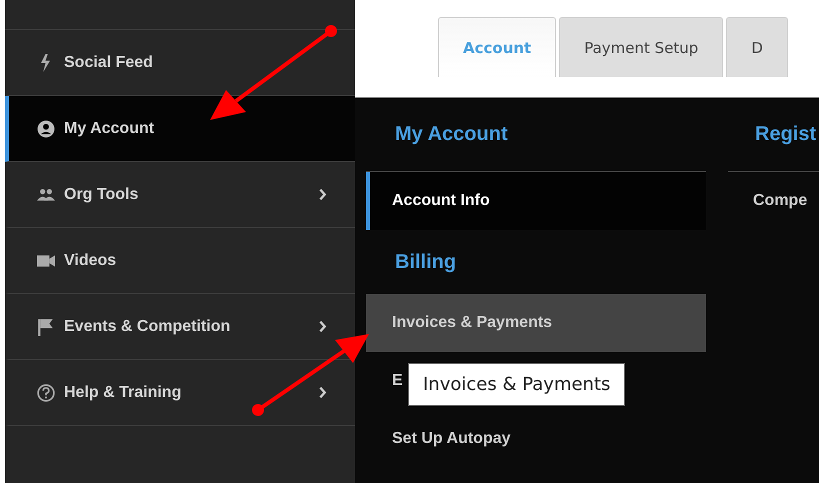 The width and height of the screenshot is (819, 483). What do you see at coordinates (180, 129) in the screenshot?
I see `sidebar-item: My Account` at bounding box center [180, 129].